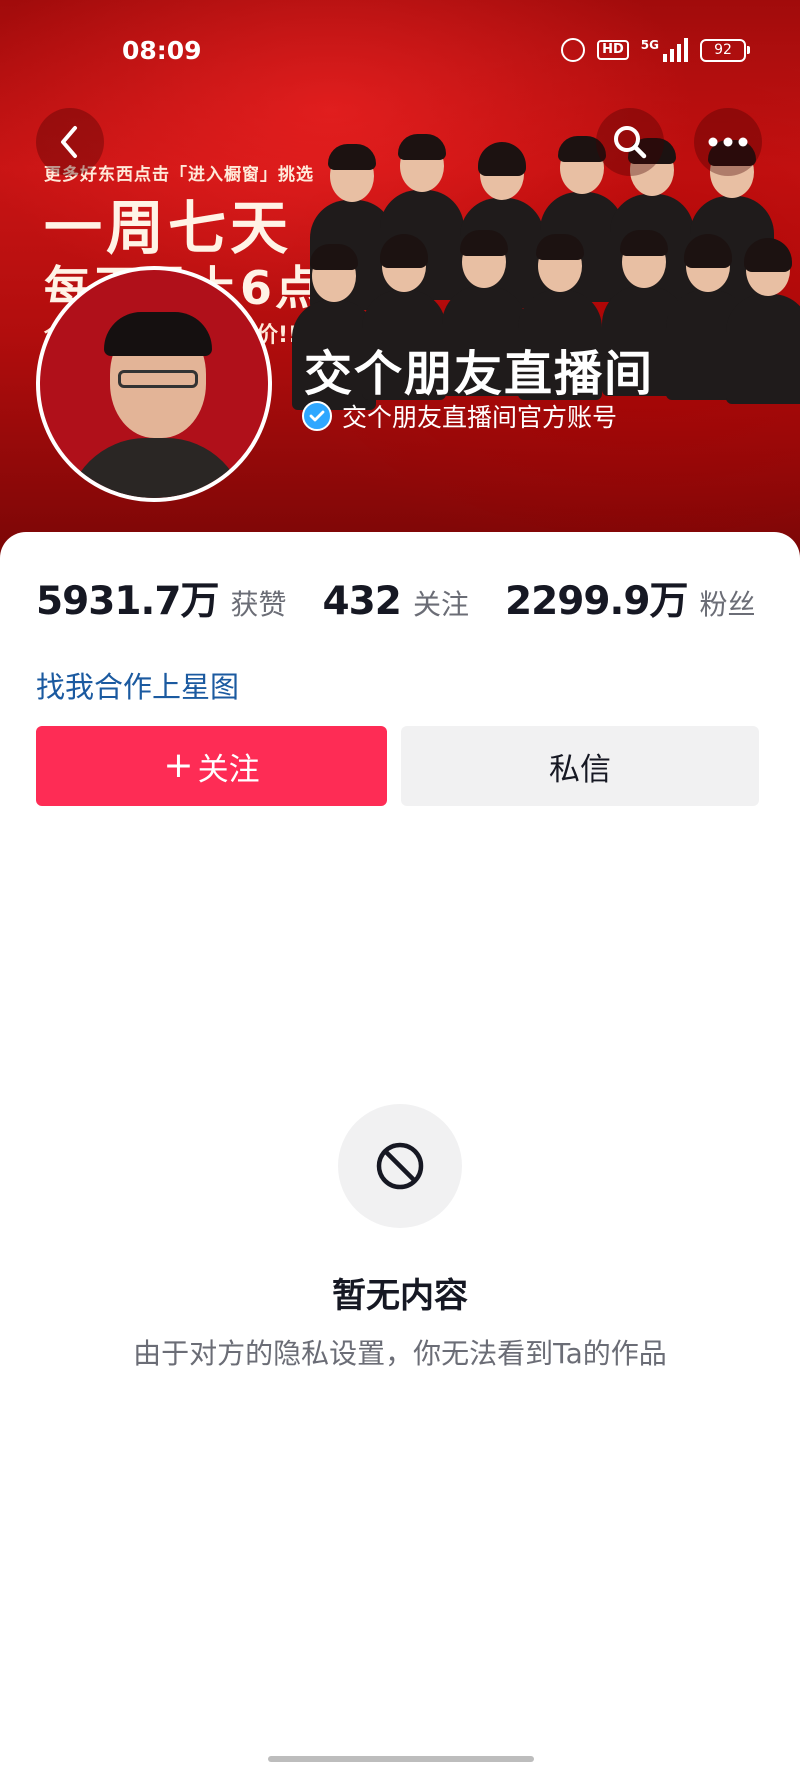 The image size is (800, 1778). Describe the element at coordinates (137, 685) in the screenshot. I see `star-map-link: 找我合作上星图` at that location.